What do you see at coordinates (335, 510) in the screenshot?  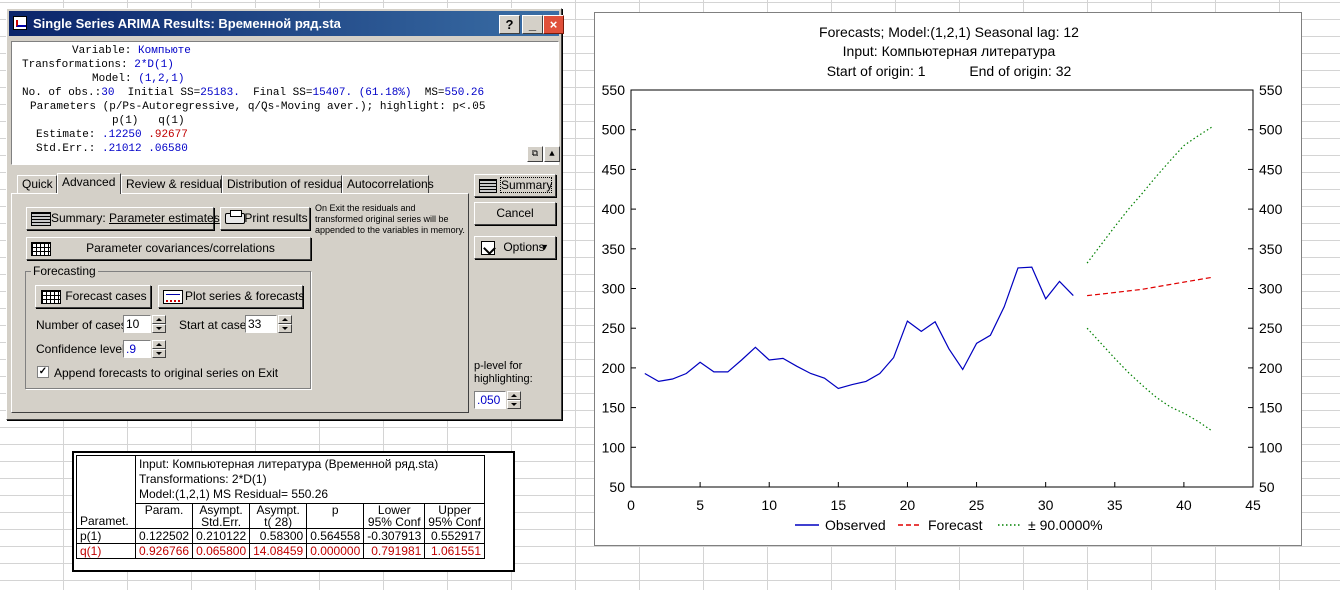 I see `column-header-line1: p` at bounding box center [335, 510].